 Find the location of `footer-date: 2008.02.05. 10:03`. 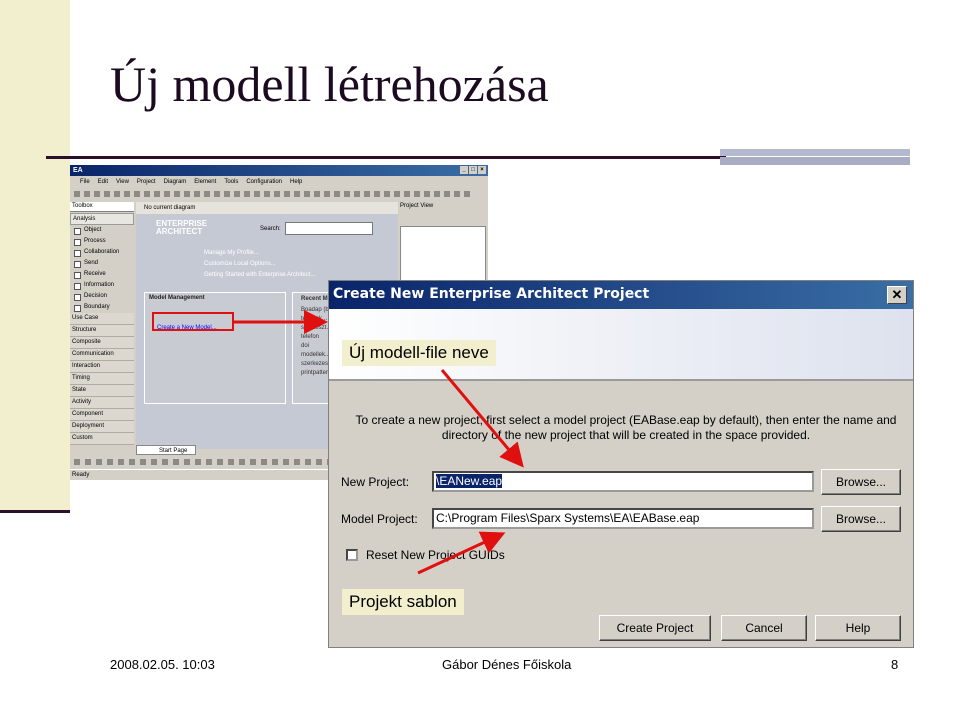

footer-date: 2008.02.05. 10:03 is located at coordinates (162, 664).